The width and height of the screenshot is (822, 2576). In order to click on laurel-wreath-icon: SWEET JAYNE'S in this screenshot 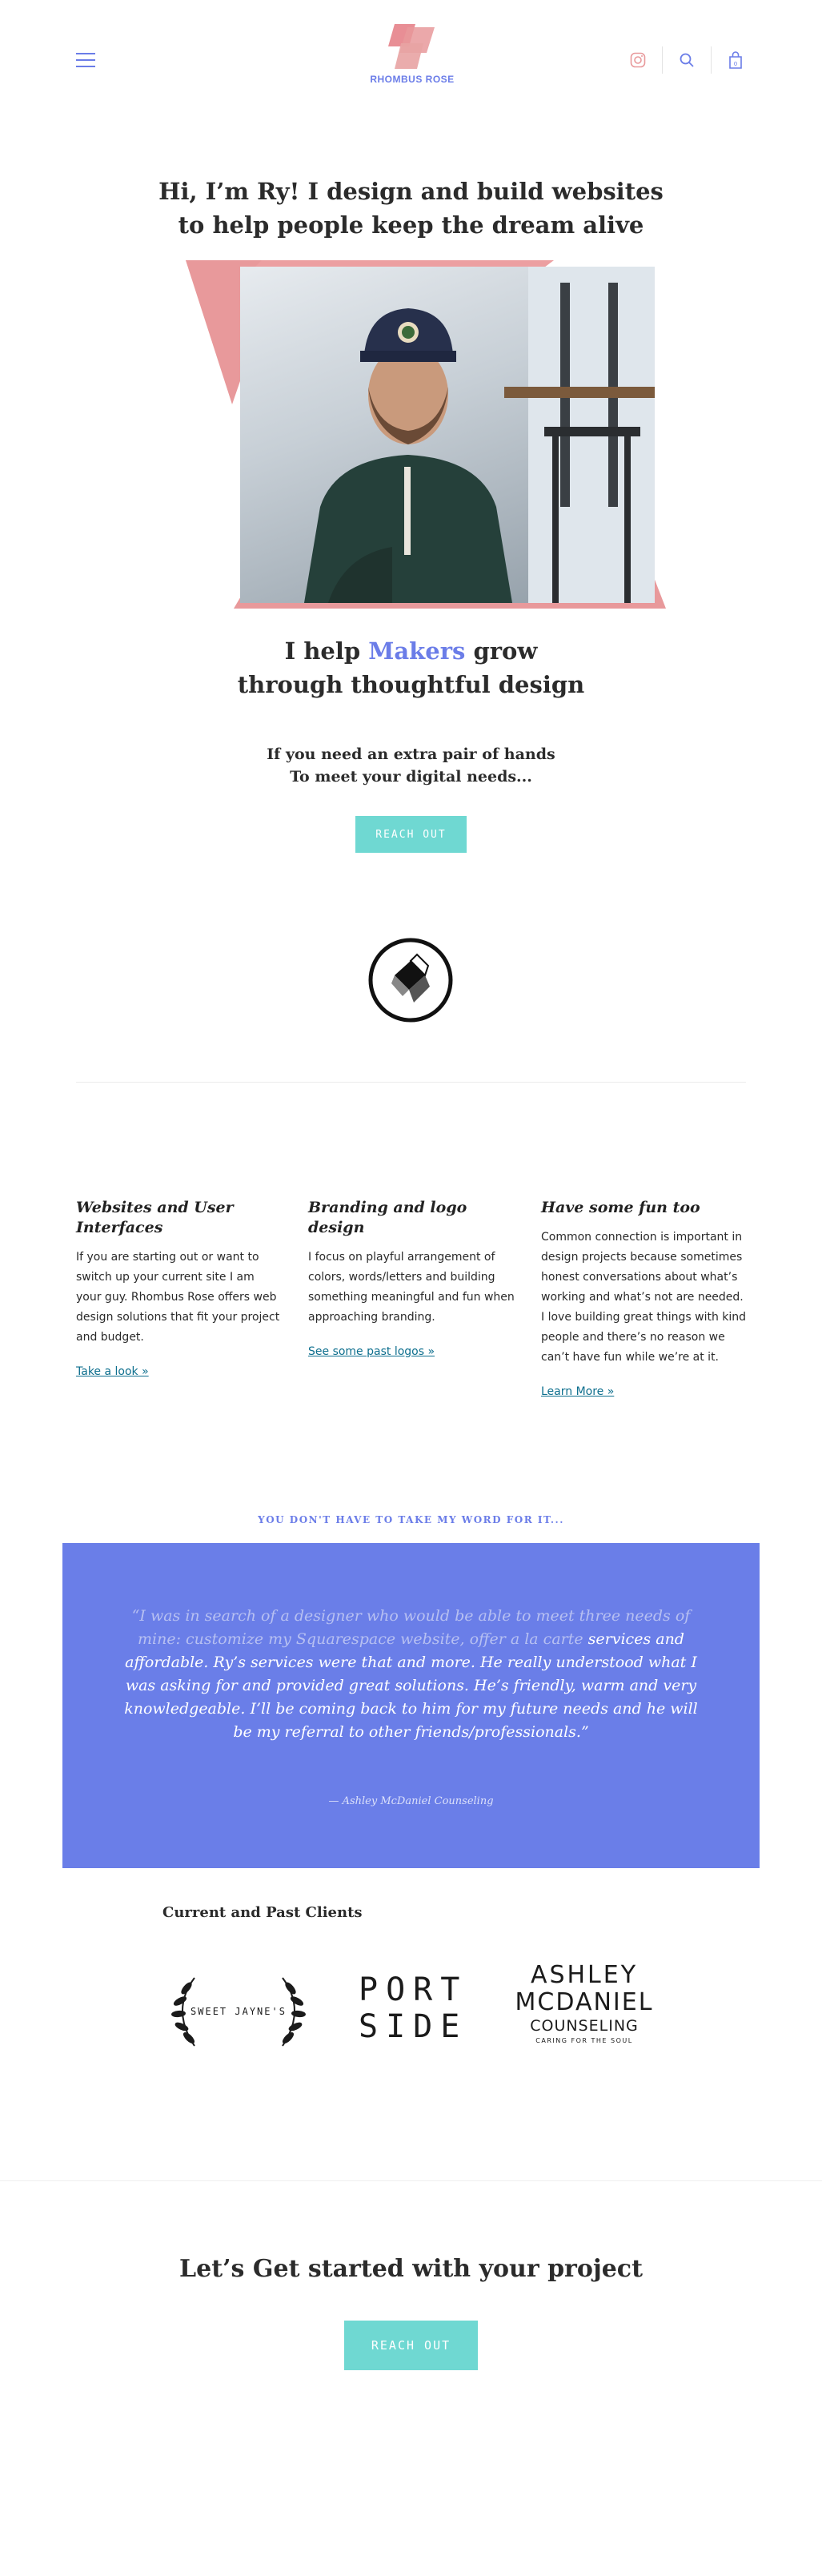, I will do `click(238, 2012)`.